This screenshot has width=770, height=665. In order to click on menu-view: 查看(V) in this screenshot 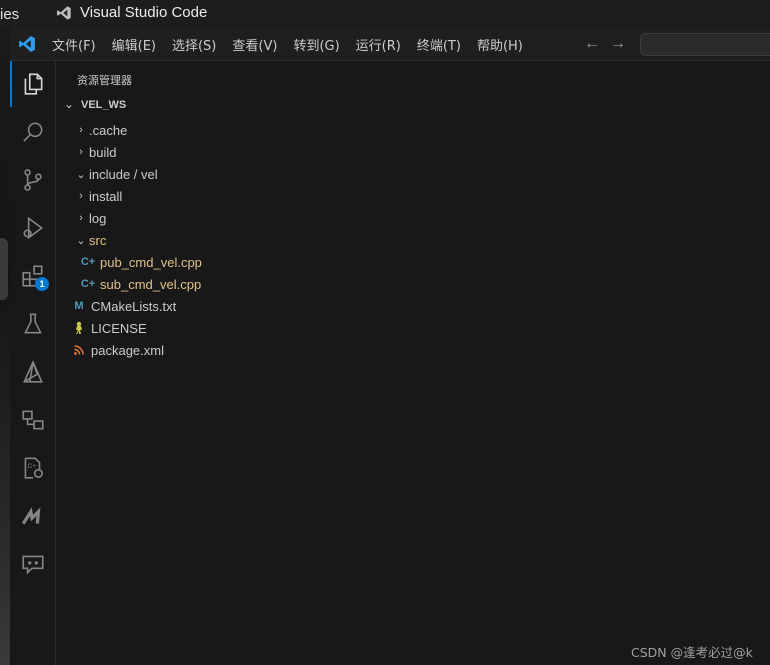, I will do `click(258, 44)`.